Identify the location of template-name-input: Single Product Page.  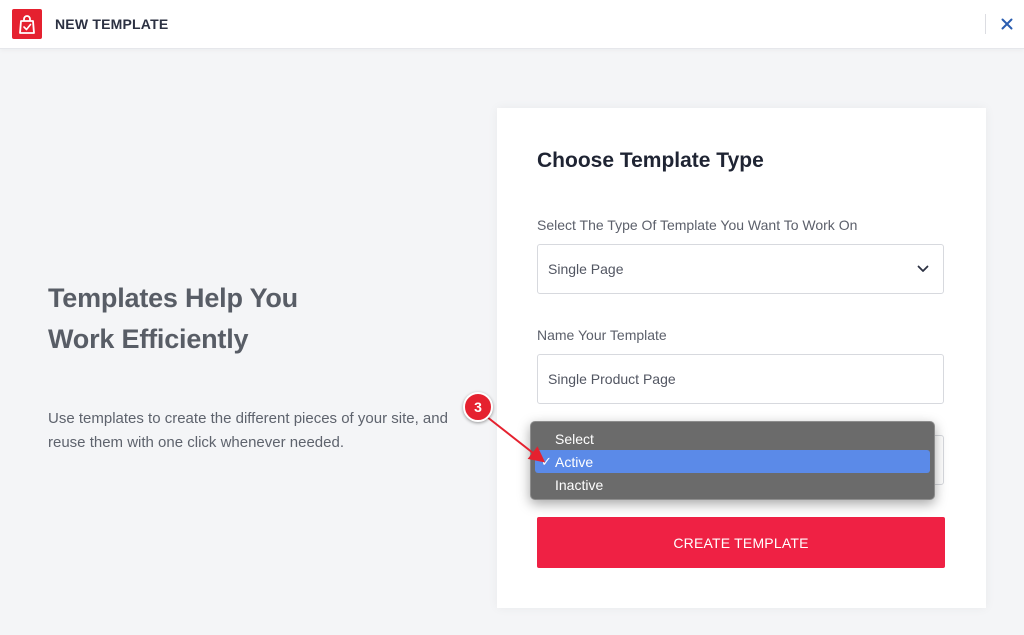
(740, 379).